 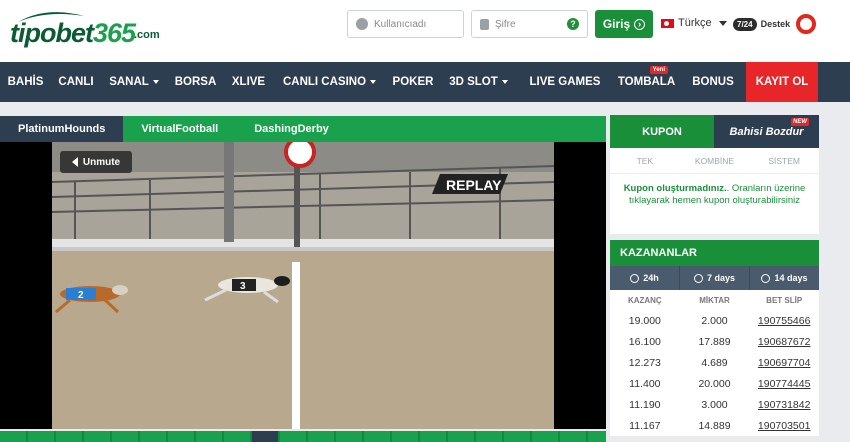 What do you see at coordinates (662, 131) in the screenshot?
I see `tab-kupon: KUPON` at bounding box center [662, 131].